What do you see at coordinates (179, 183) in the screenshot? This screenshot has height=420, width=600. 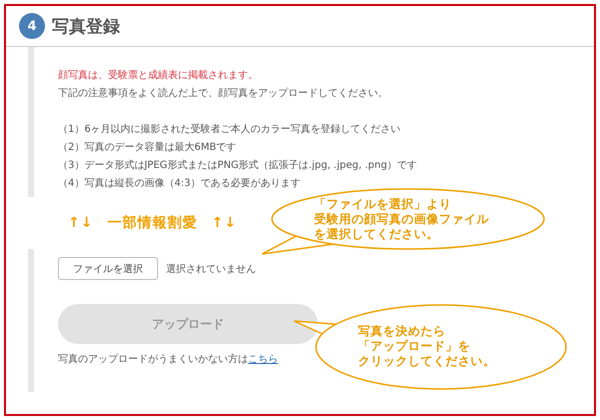 I see `requirement-item: （4）写真は縦長の画像（4:3）である必要があります` at bounding box center [179, 183].